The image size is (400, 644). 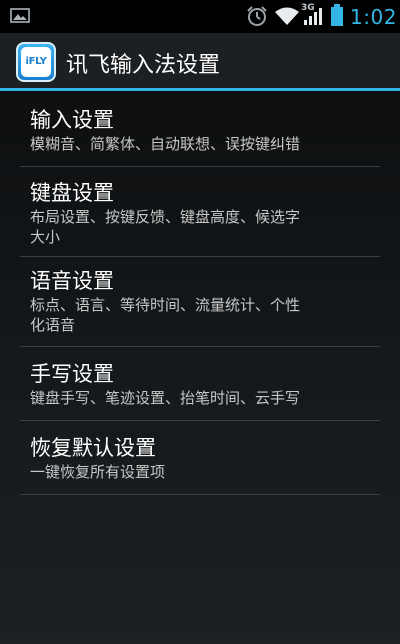 I want to click on battery-icon, so click(x=337, y=15).